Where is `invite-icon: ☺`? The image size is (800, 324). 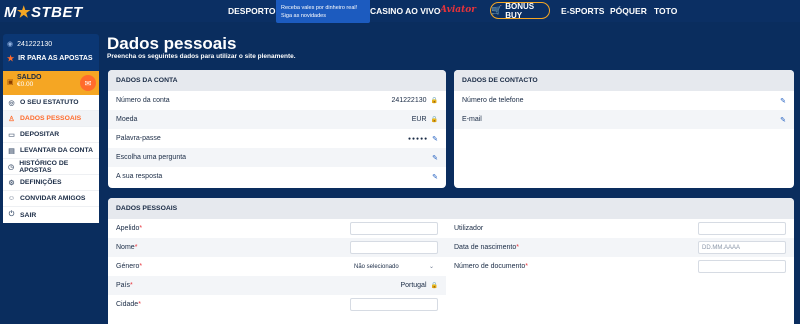 invite-icon: ☺ is located at coordinates (11, 198).